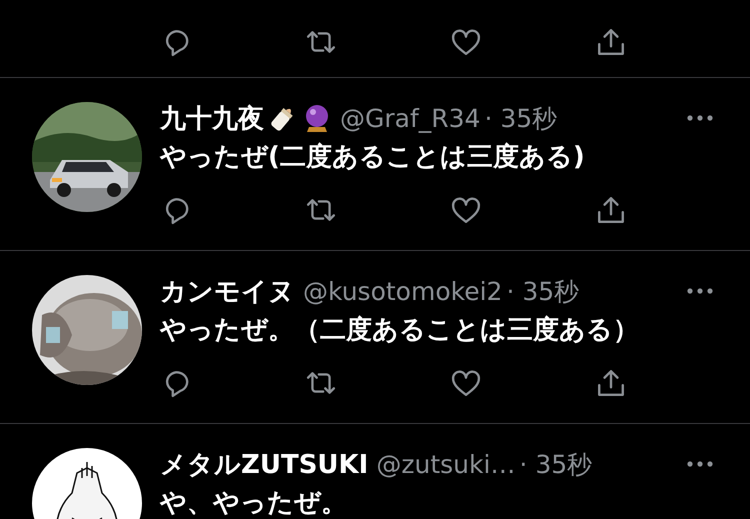 The height and width of the screenshot is (519, 750). What do you see at coordinates (373, 157) in the screenshot?
I see `tweet-text: やったぜ(二度あることは三度ある)` at bounding box center [373, 157].